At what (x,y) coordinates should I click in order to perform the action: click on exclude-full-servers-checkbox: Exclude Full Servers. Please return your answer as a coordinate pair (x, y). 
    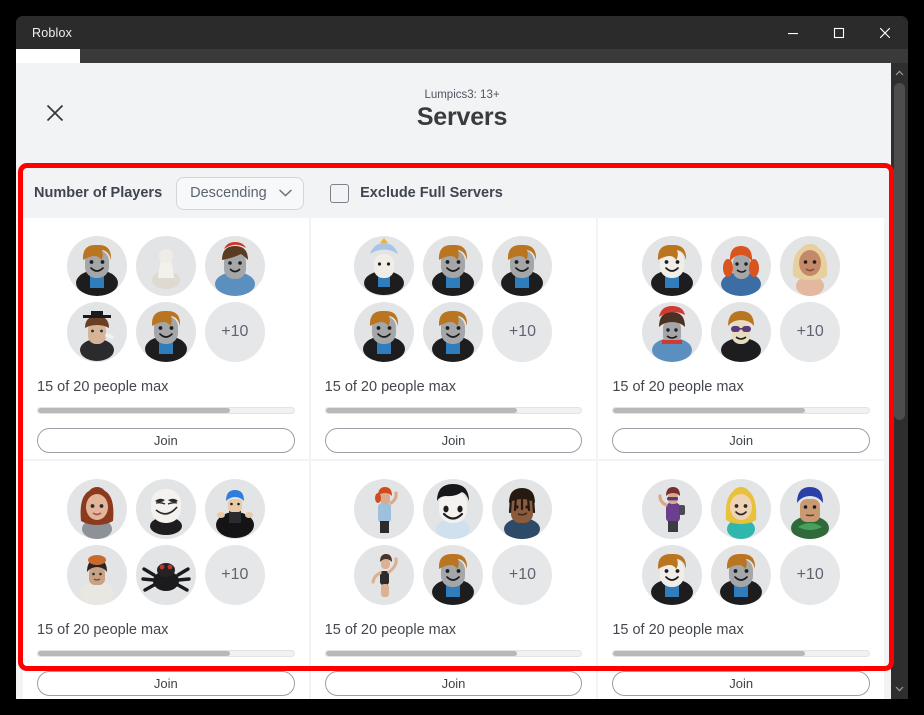
    Looking at the image, I should click on (416, 193).